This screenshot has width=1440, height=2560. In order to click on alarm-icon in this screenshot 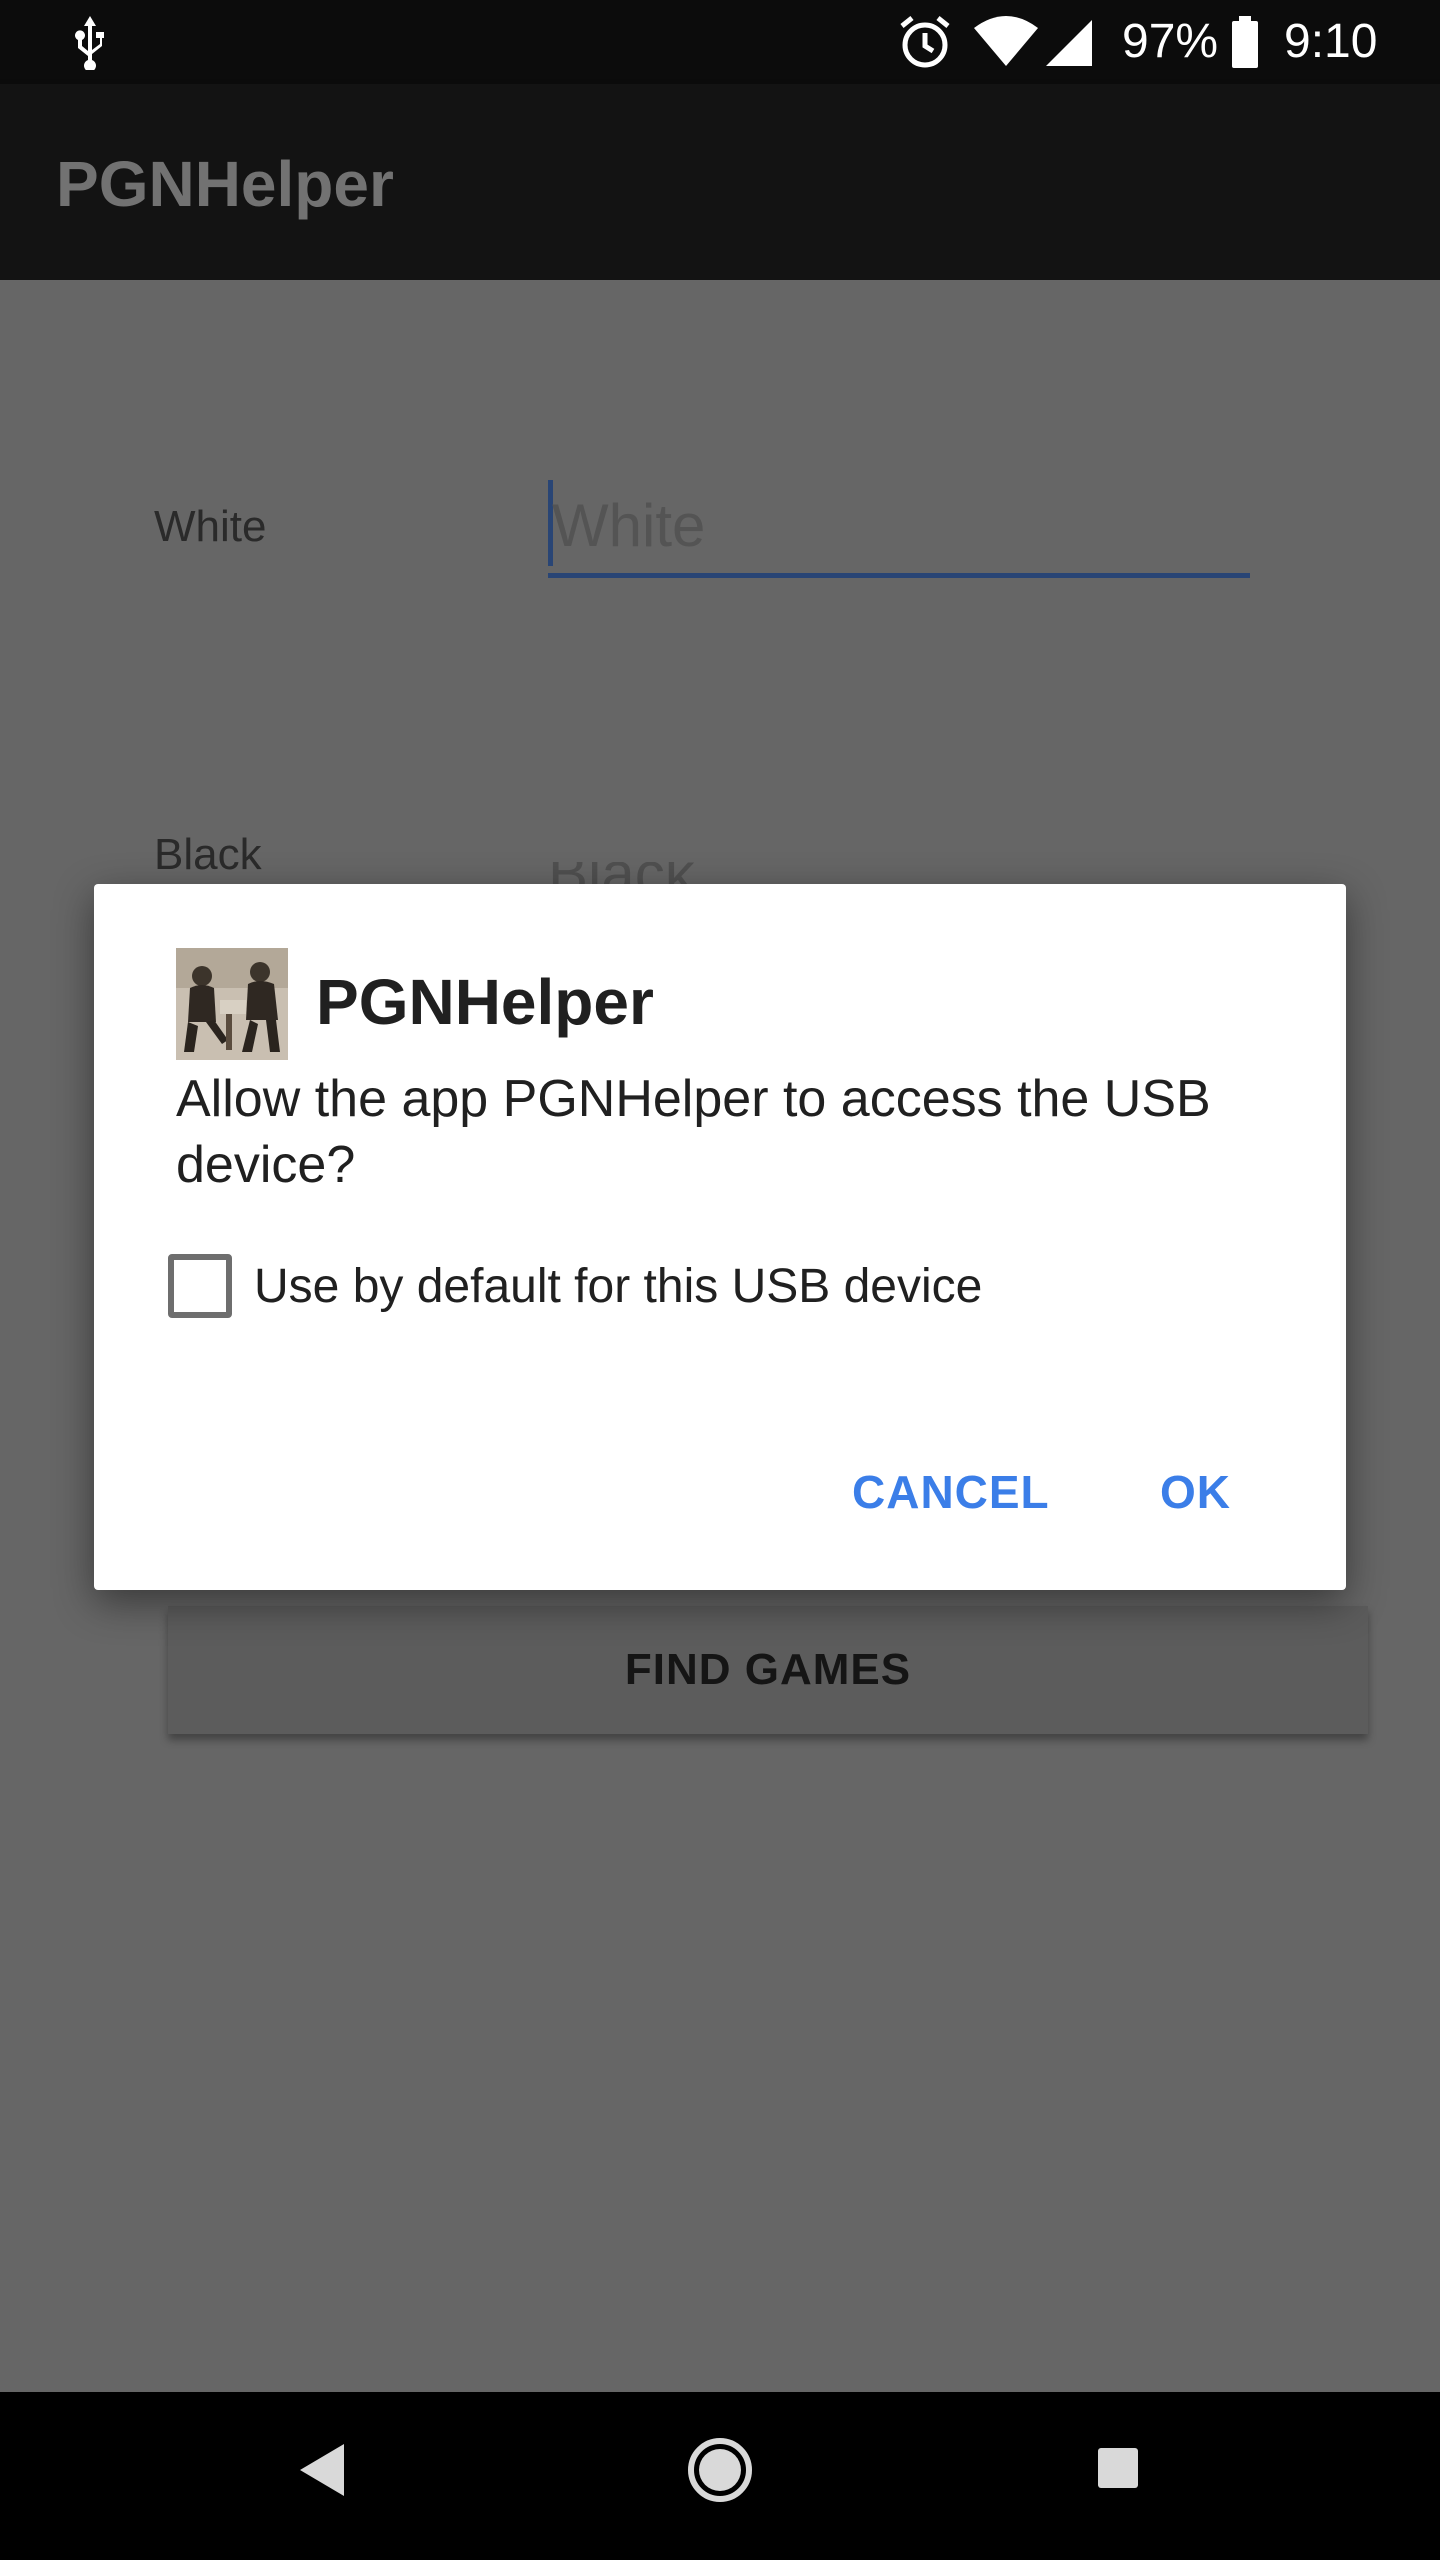, I will do `click(925, 42)`.